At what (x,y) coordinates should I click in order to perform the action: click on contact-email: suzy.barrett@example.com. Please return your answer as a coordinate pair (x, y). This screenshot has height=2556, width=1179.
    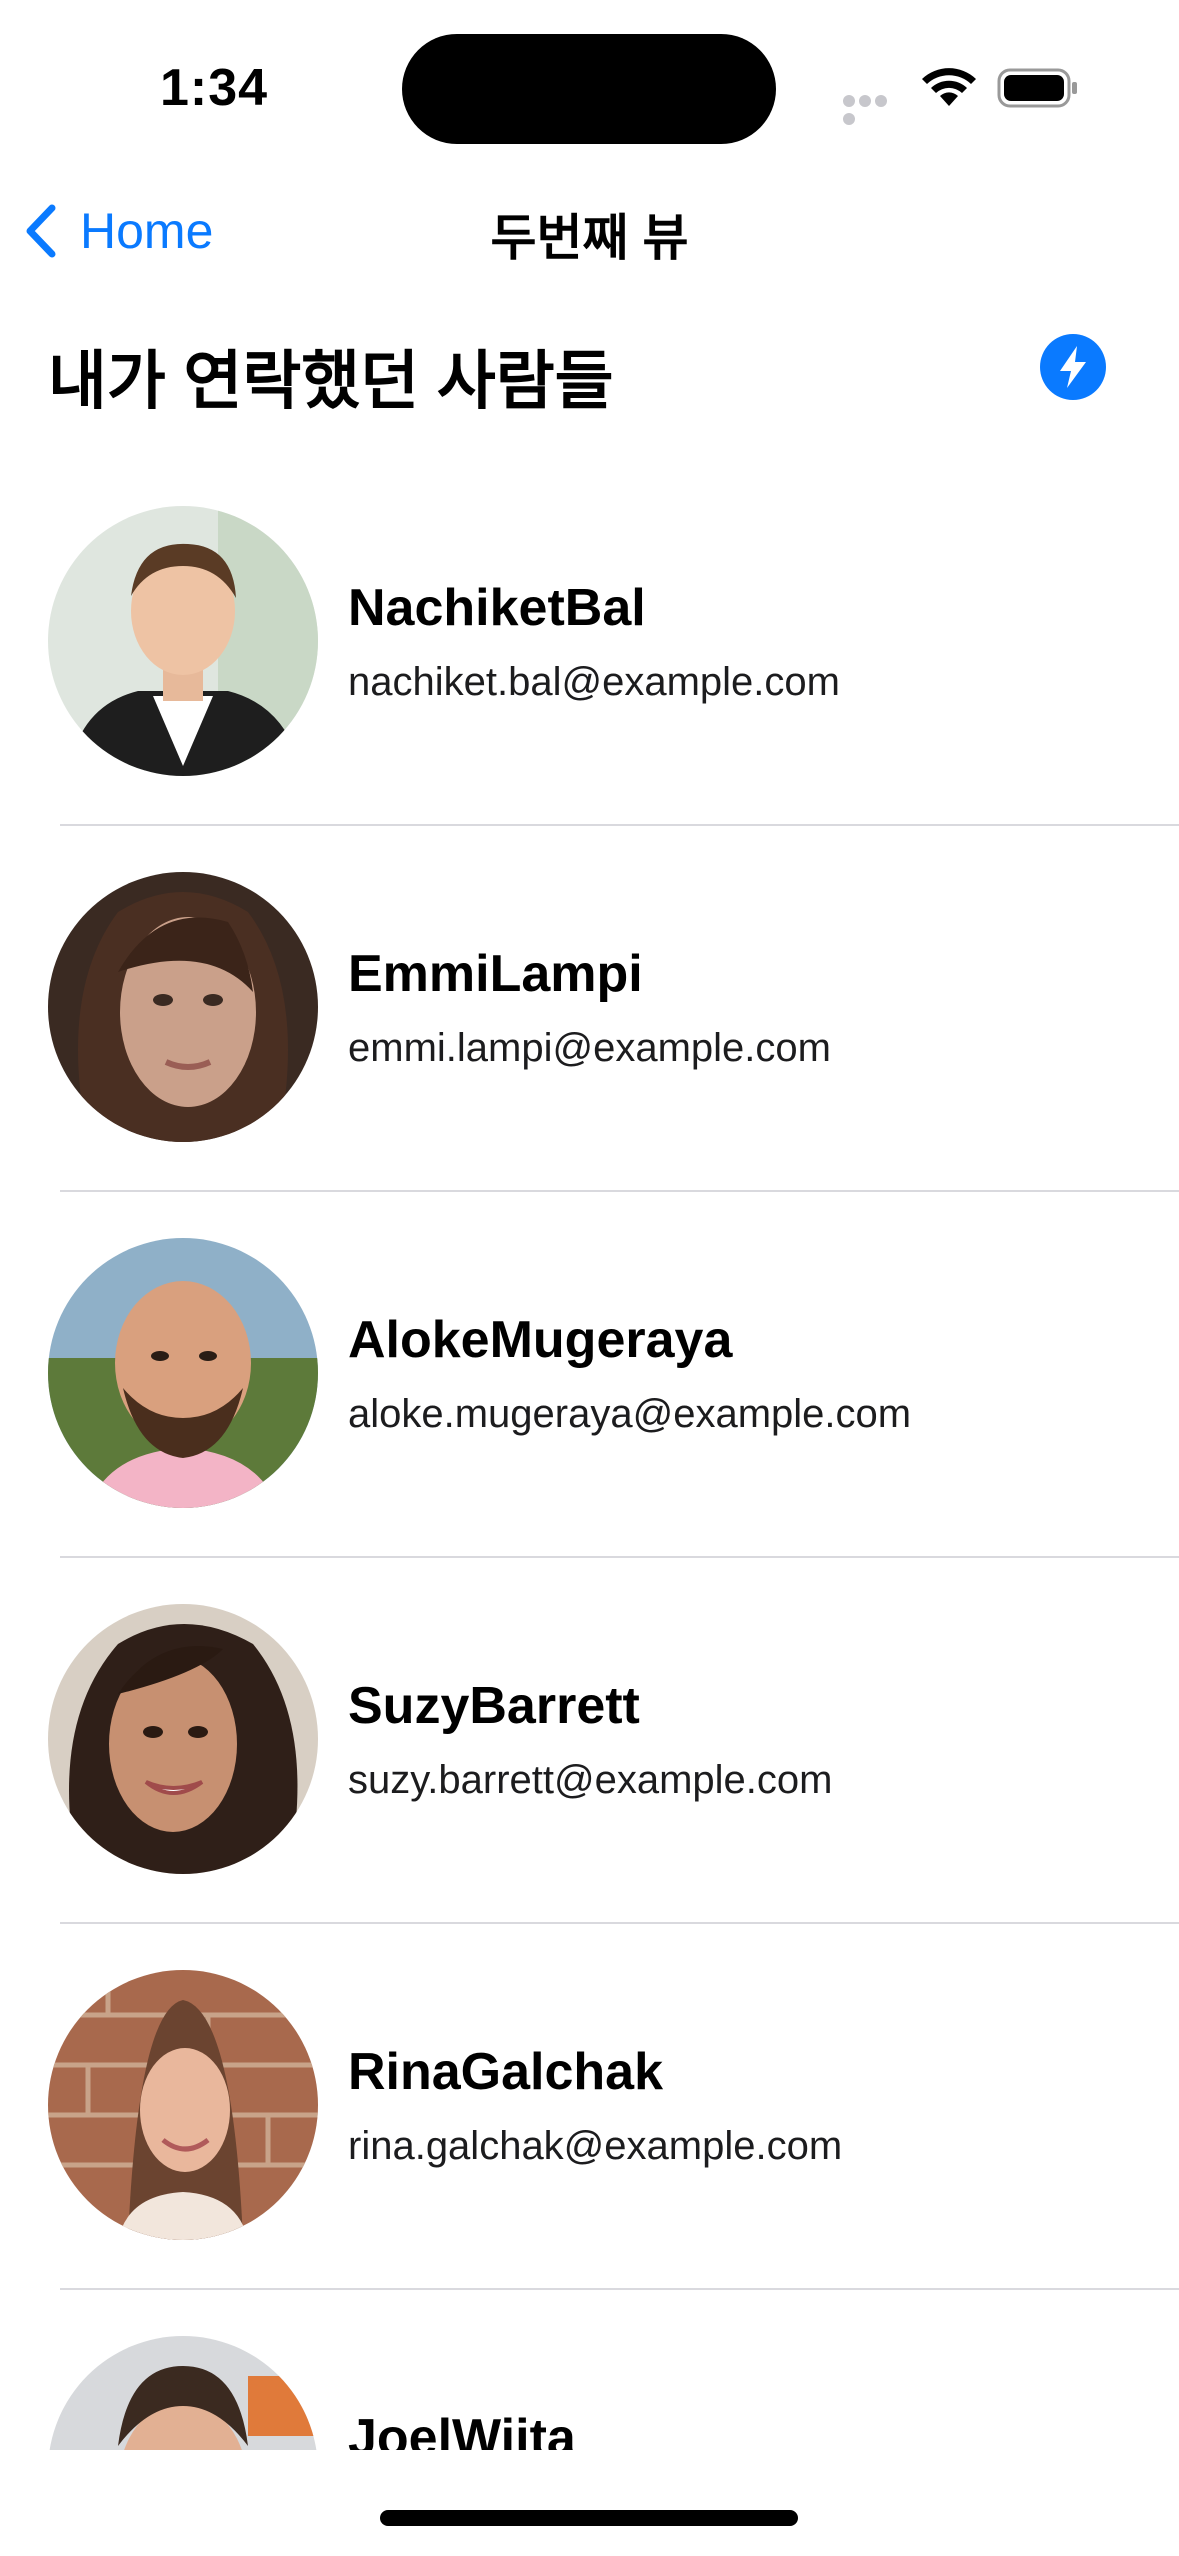
    Looking at the image, I should click on (590, 1780).